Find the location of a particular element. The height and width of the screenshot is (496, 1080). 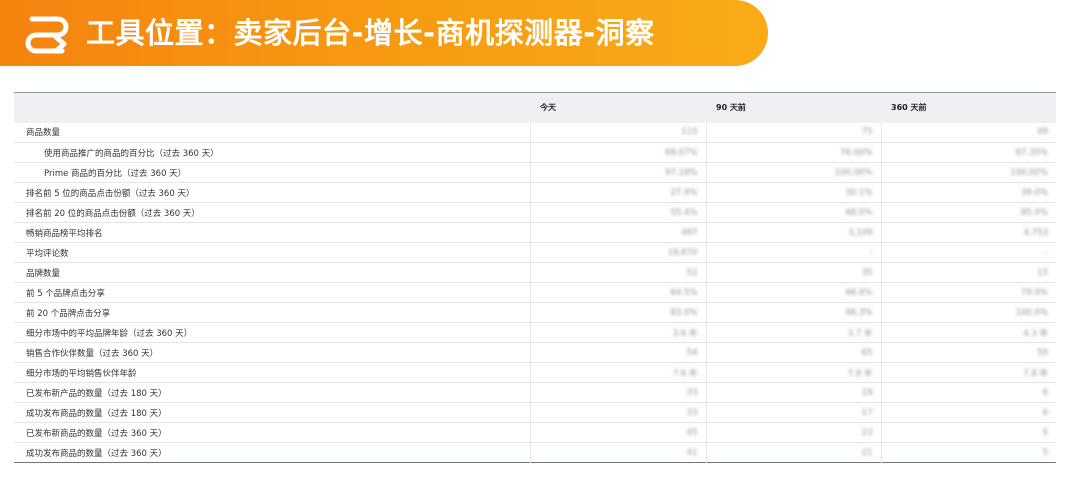

value-90-days-ago-cell: 65 is located at coordinates (793, 352).